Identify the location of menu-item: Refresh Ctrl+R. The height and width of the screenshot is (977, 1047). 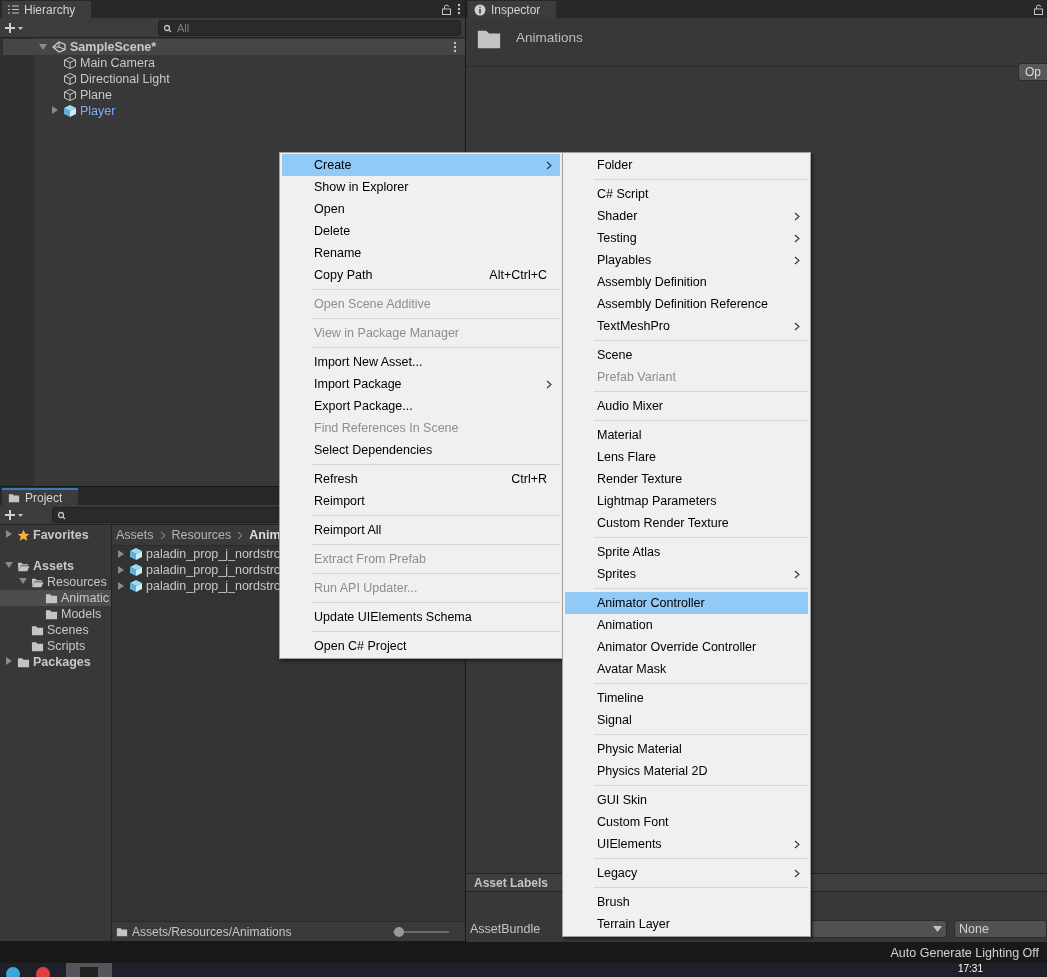
(421, 479).